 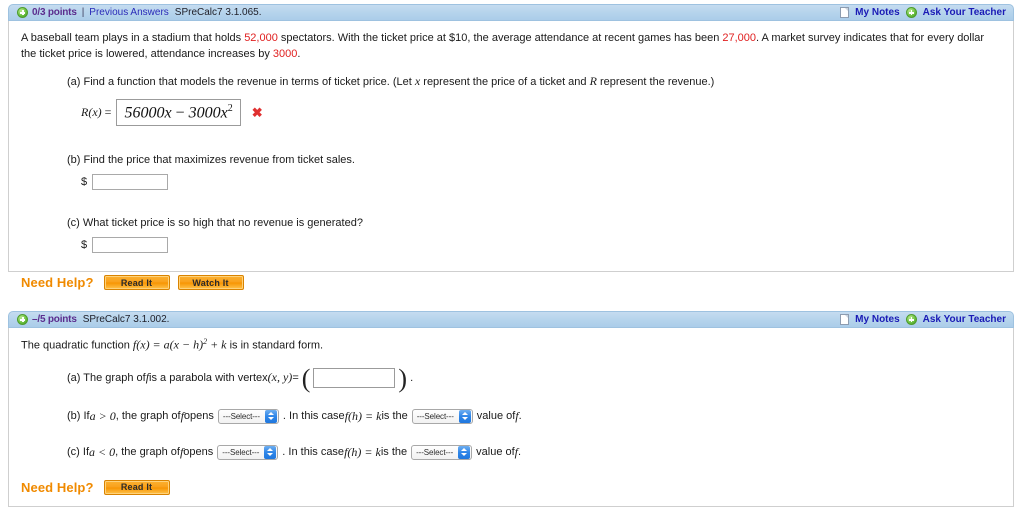 What do you see at coordinates (210, 282) in the screenshot?
I see `watch-it-button: Watch It` at bounding box center [210, 282].